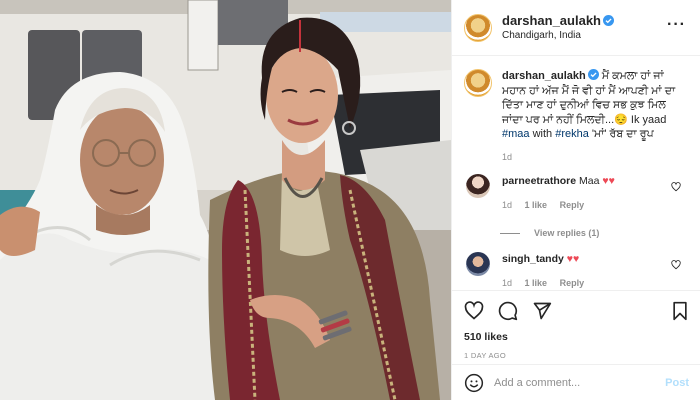 The height and width of the screenshot is (400, 700). What do you see at coordinates (576, 325) in the screenshot?
I see `actions-bar: 510 likes 1 DAY AGO` at bounding box center [576, 325].